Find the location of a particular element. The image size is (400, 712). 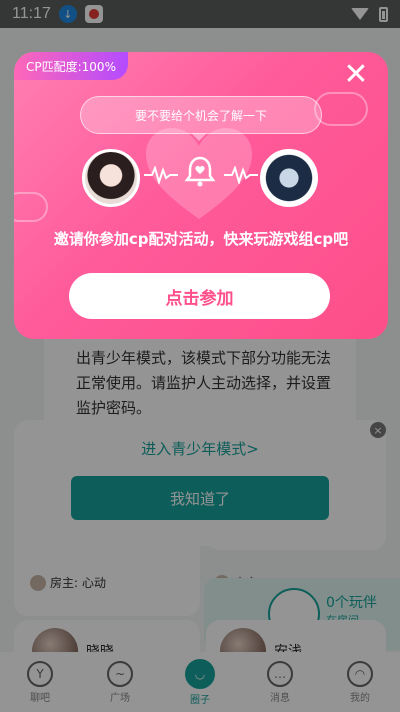

tab-profile: ◠ 我的 is located at coordinates (360, 682).